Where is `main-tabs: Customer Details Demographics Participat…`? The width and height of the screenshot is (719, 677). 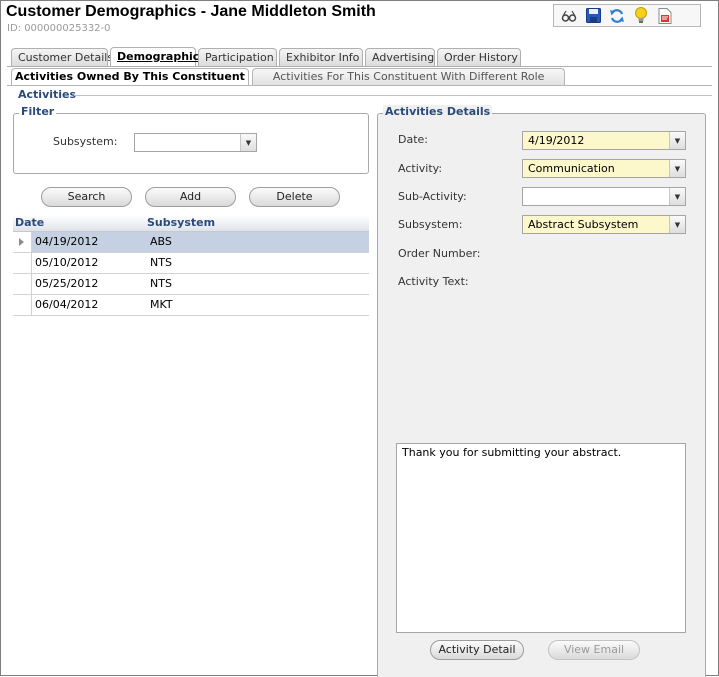
main-tabs: Customer Details Demographics Participat… is located at coordinates (266, 56).